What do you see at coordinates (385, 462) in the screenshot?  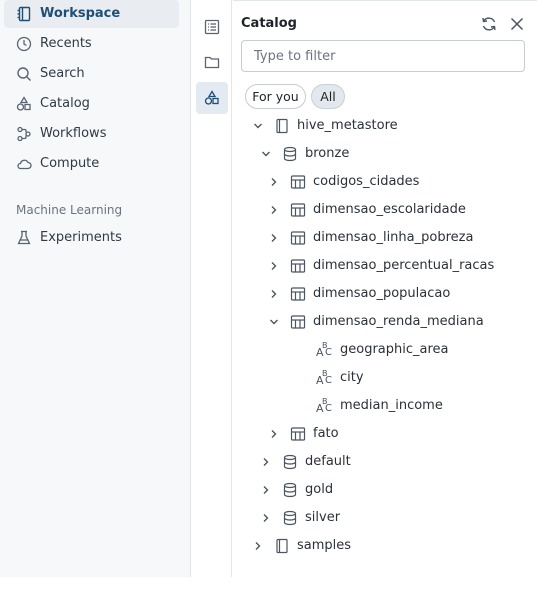 I see `tree-node-schema: default` at bounding box center [385, 462].